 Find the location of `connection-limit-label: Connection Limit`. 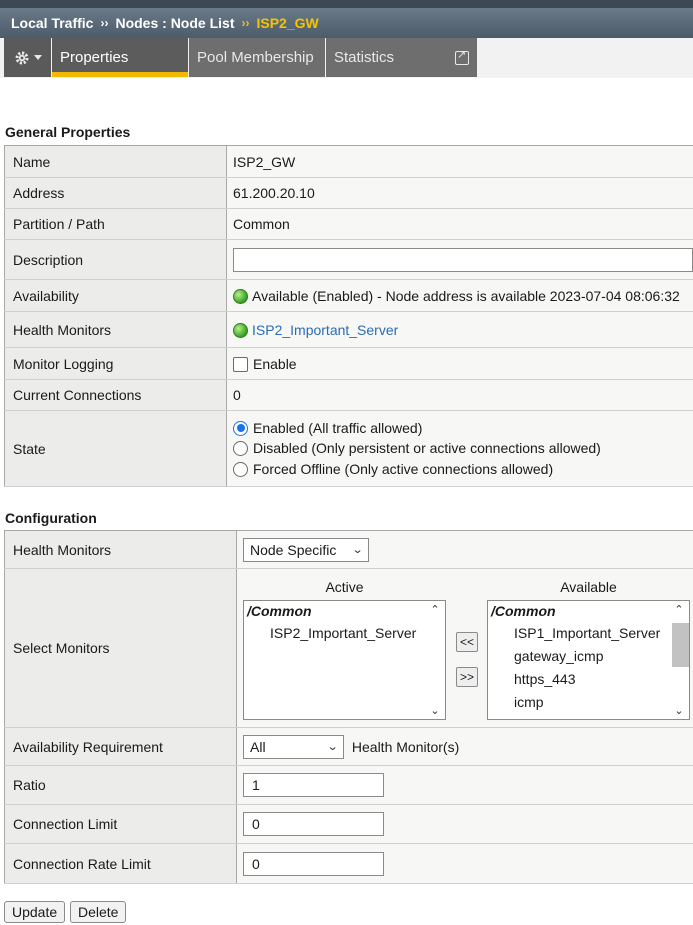

connection-limit-label: Connection Limit is located at coordinates (120, 824).